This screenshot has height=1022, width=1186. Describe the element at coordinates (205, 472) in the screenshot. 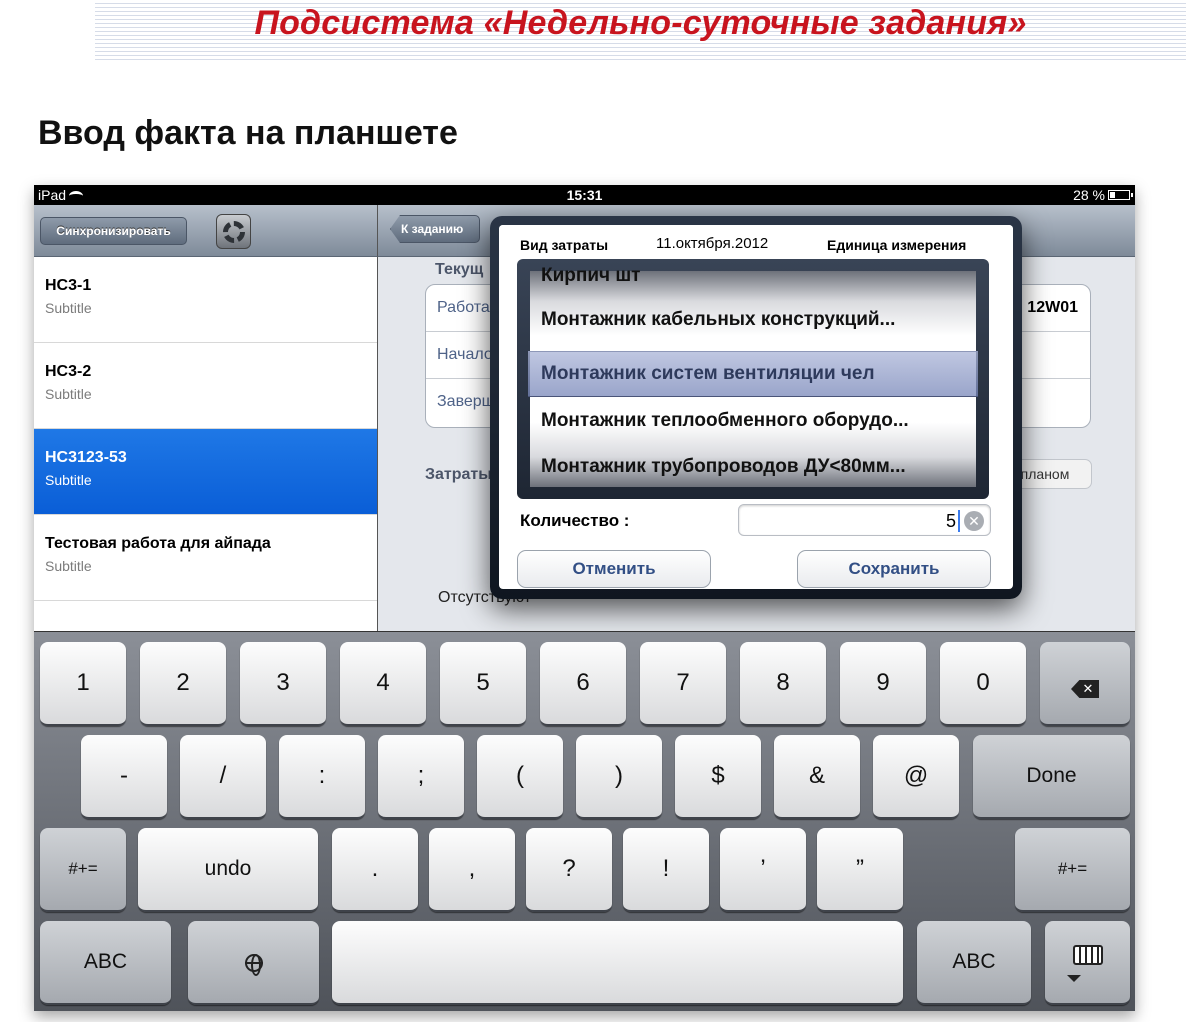

I see `list-item-selected: НС3123-53 Subtitle` at that location.